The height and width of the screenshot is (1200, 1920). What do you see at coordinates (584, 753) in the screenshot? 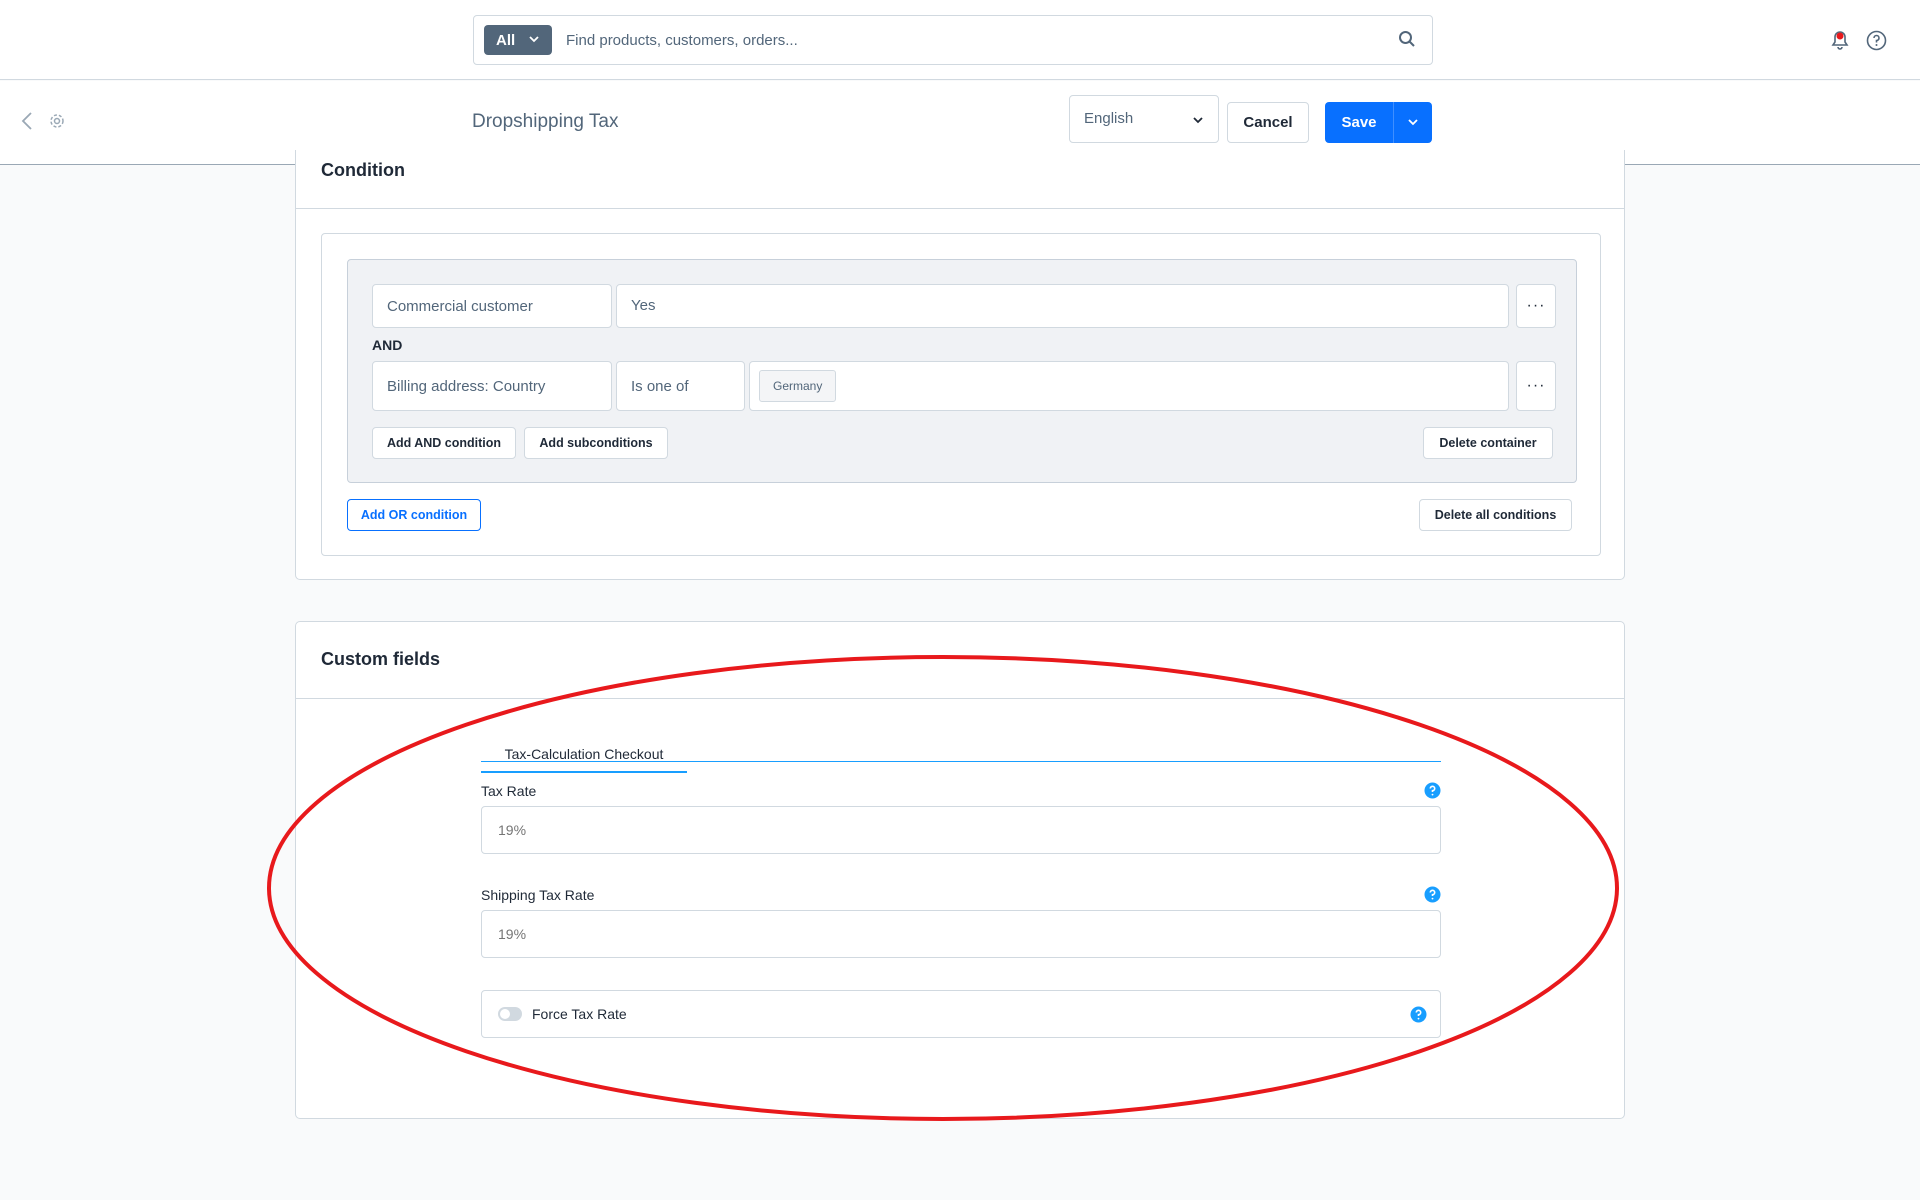
I see `tab-tax-calculation-checkout: Tax-Calculation Checkout` at bounding box center [584, 753].